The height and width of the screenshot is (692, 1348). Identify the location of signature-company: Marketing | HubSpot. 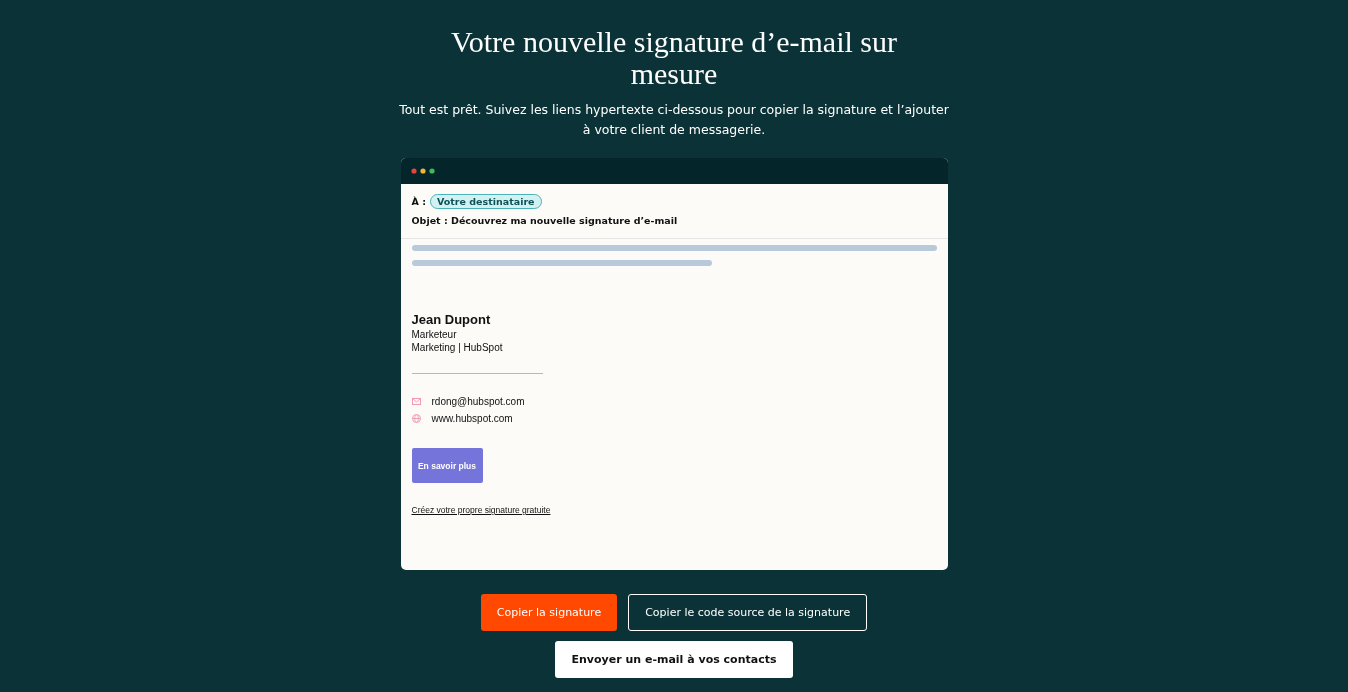
(457, 347).